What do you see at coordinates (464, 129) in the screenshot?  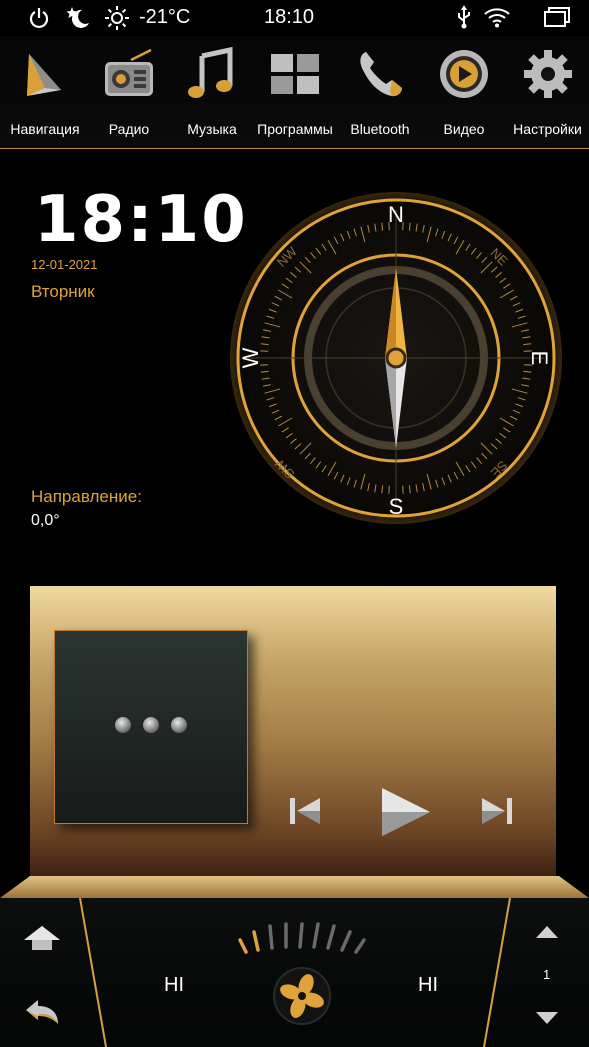 I see `app-label: Видео` at bounding box center [464, 129].